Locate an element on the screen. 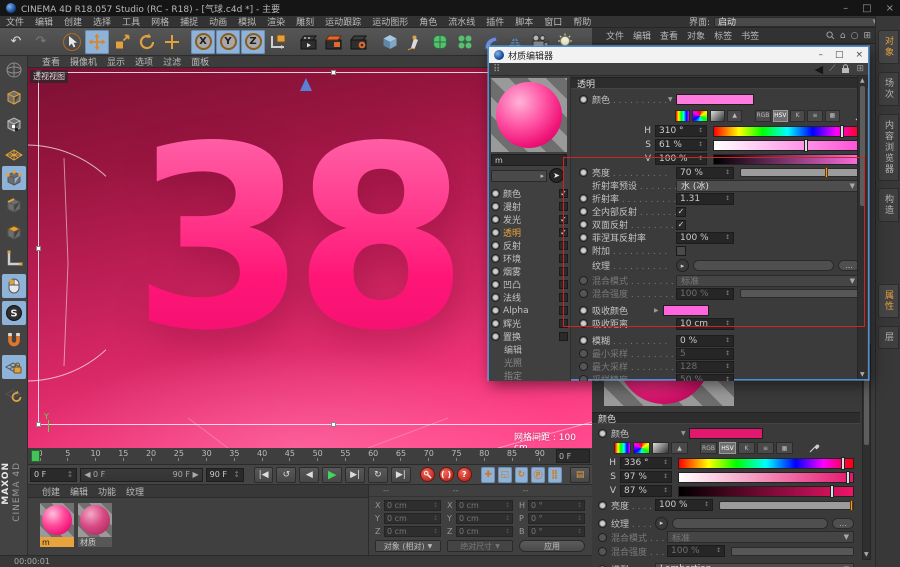 Image resolution: width=900 pixels, height=567 pixels. attr-texture-field is located at coordinates (750, 523).